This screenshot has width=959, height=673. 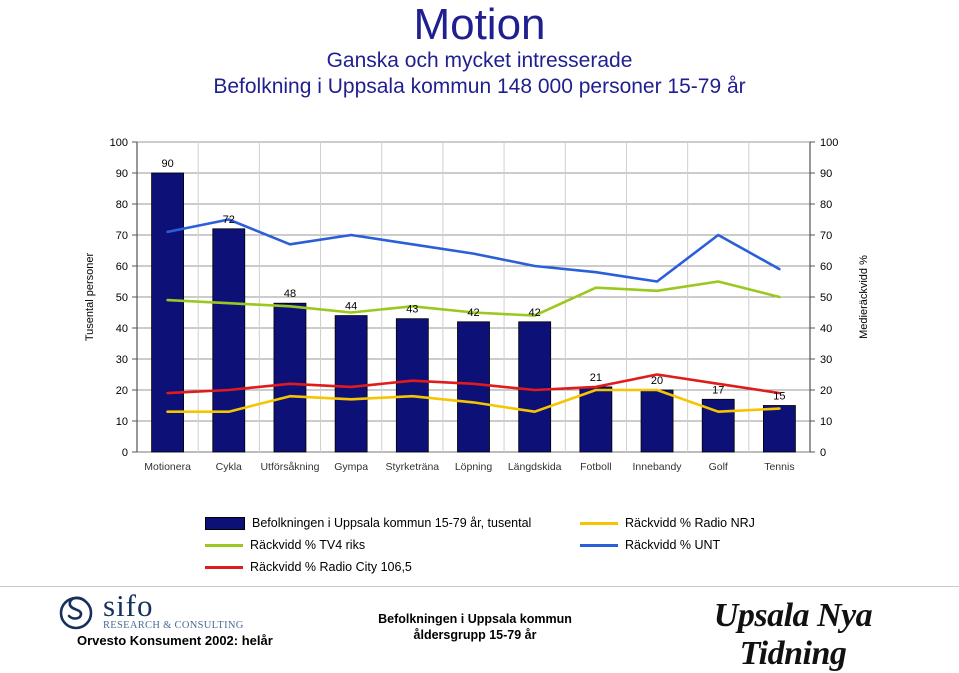 What do you see at coordinates (793, 634) in the screenshot?
I see `unt-logo: Upsala Nya Tidning` at bounding box center [793, 634].